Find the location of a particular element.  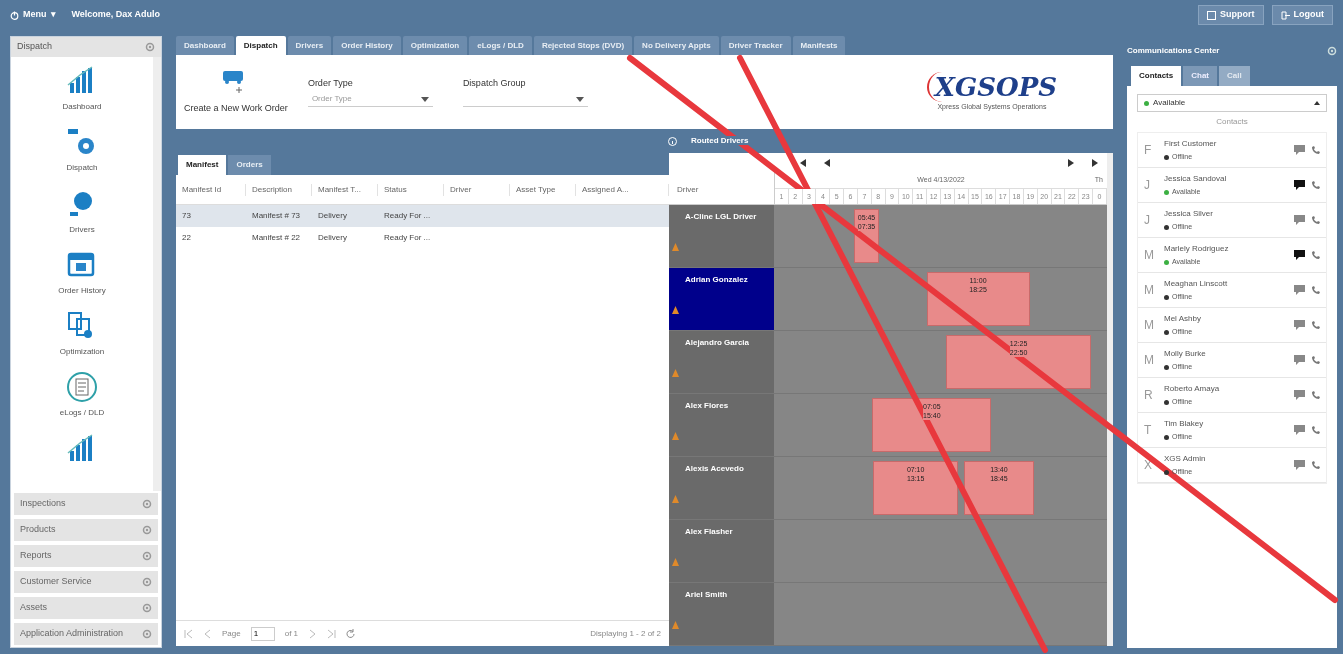

status-dropdown: Available is located at coordinates (1232, 103).